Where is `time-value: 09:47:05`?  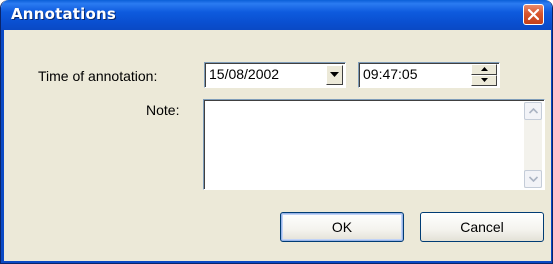 time-value: 09:47:05 is located at coordinates (390, 74).